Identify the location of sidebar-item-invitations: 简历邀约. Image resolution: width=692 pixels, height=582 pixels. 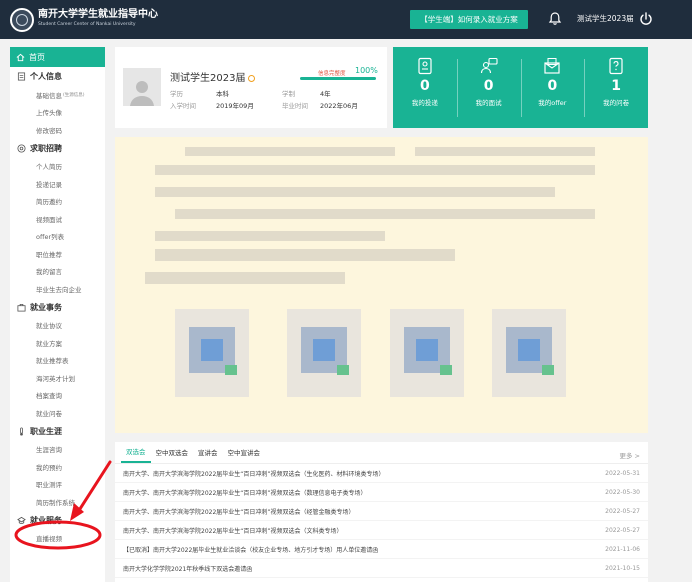
(57, 202).